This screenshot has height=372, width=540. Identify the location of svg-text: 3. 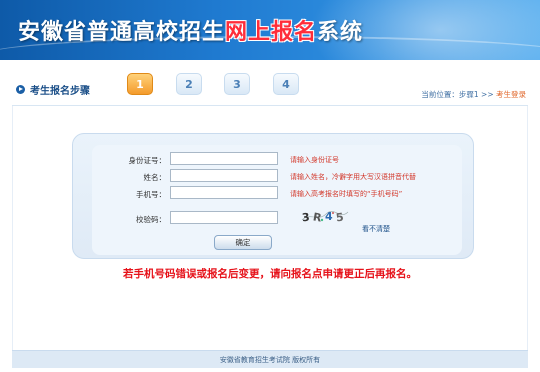
(305, 217).